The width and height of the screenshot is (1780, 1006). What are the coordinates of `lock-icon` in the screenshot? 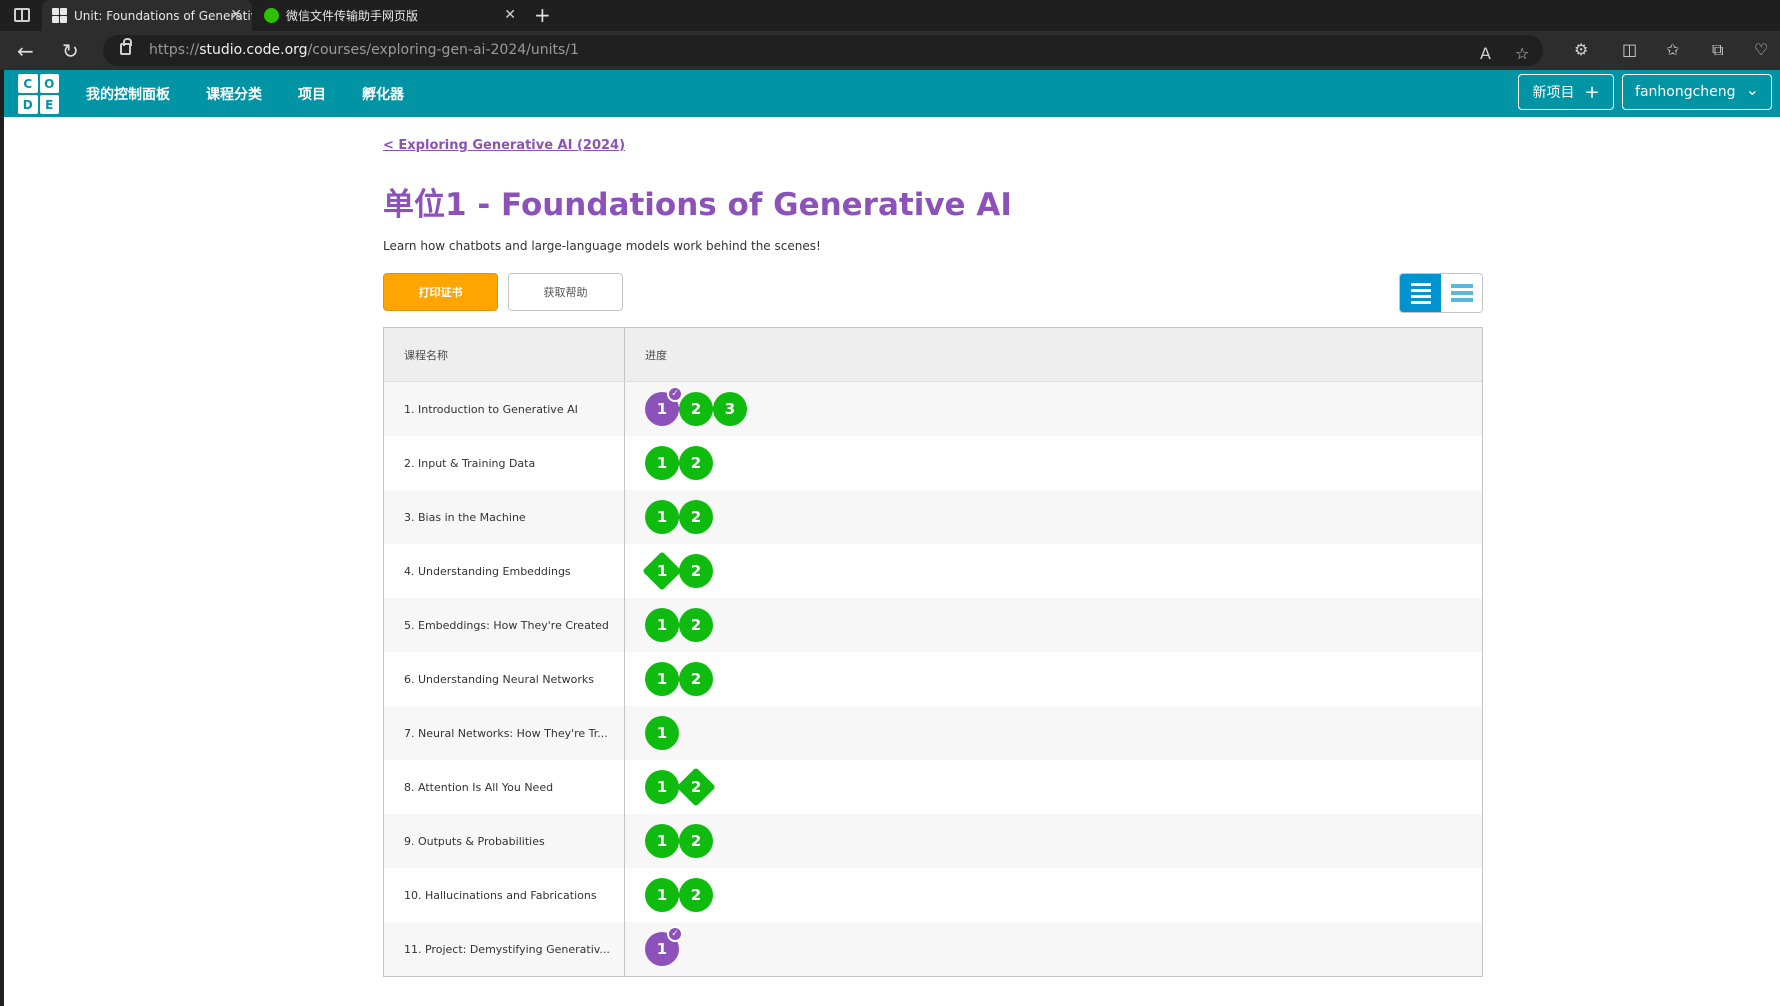 It's located at (126, 46).